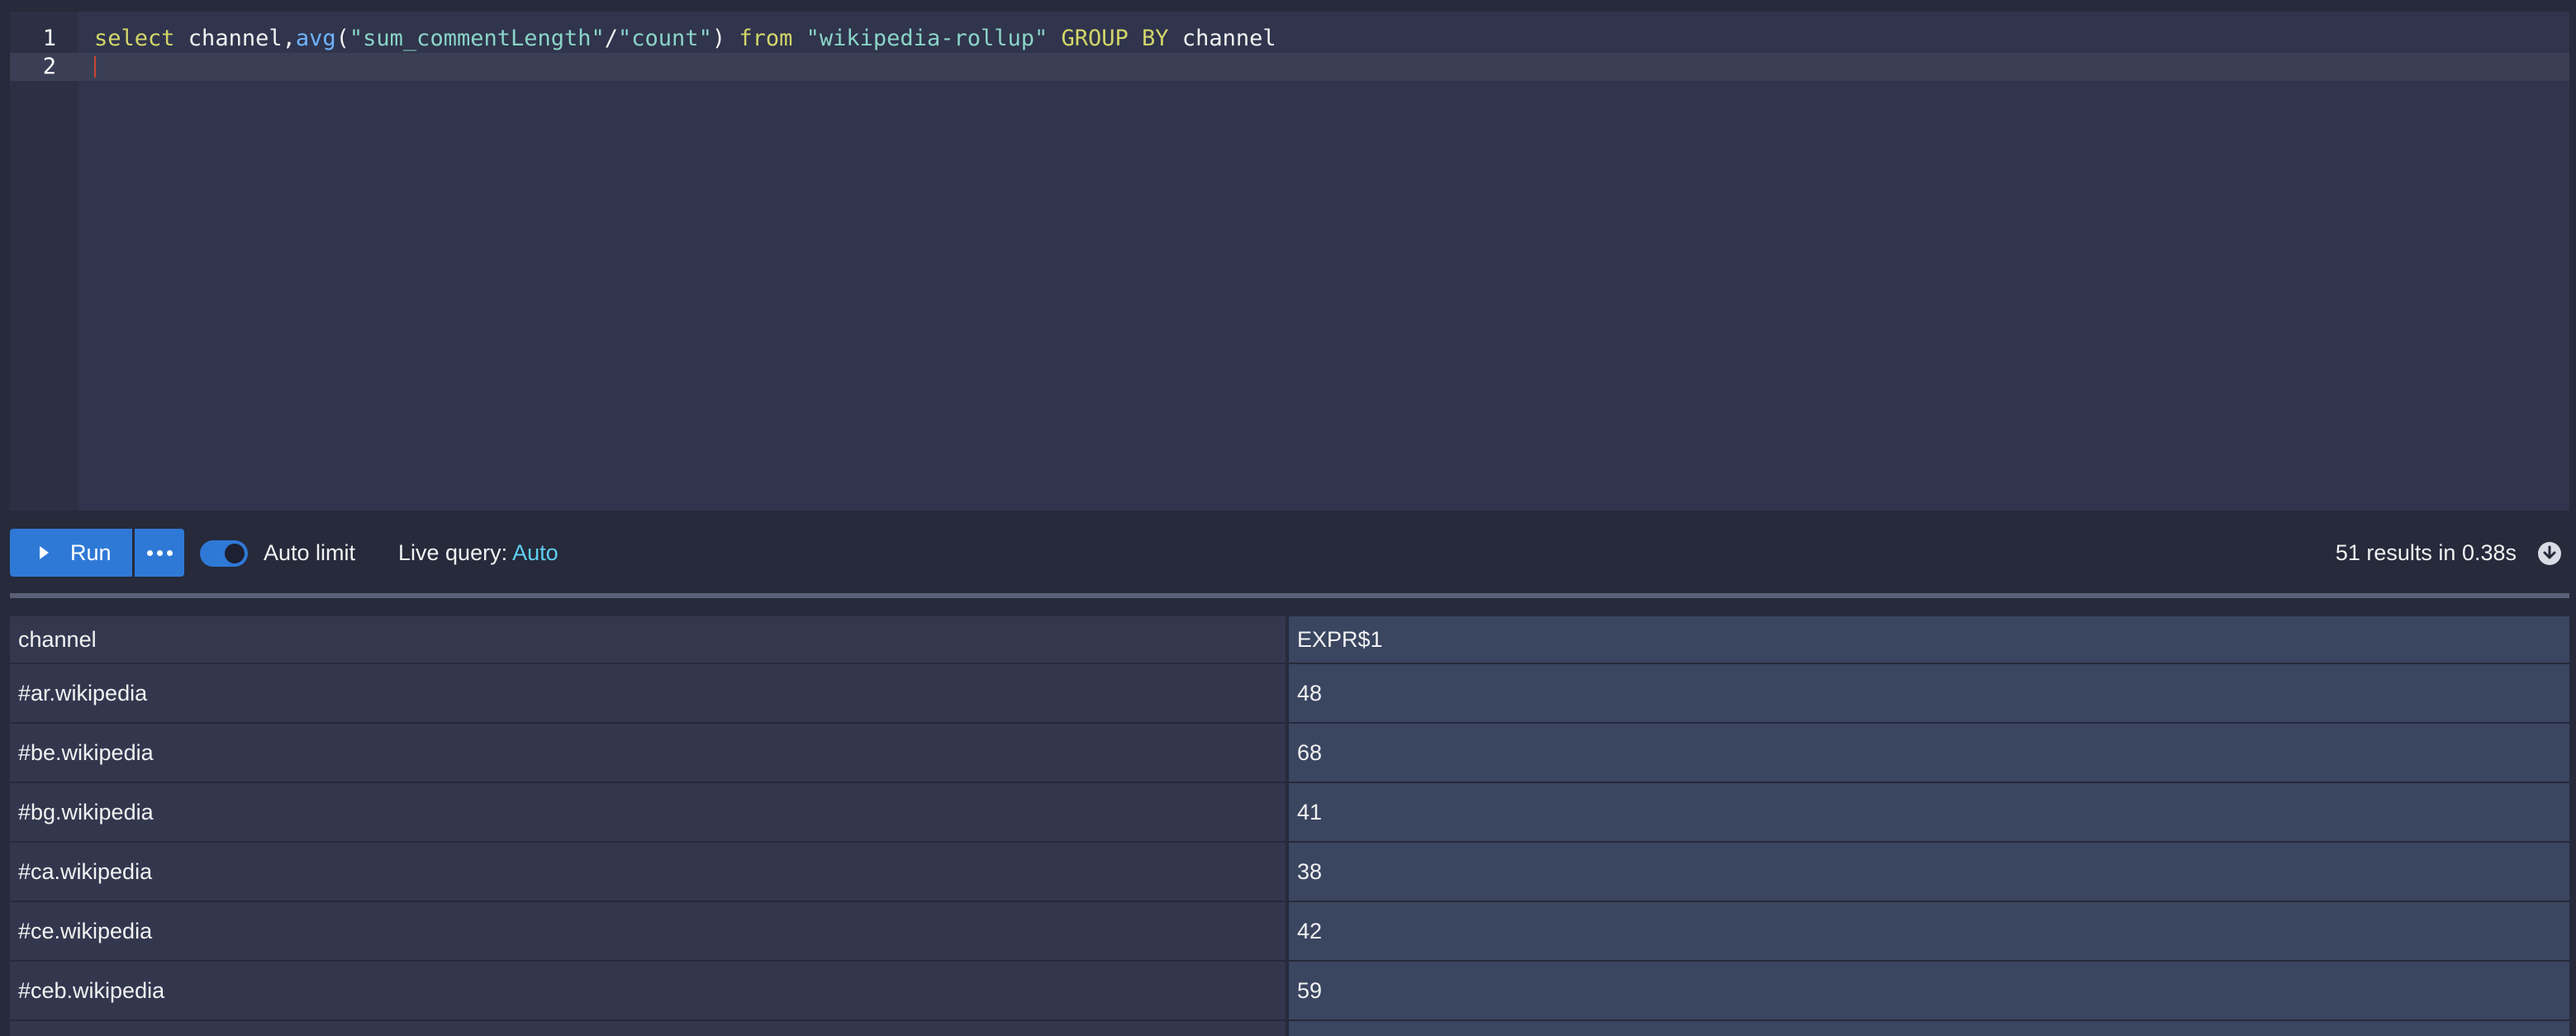  I want to click on table-cell-value: 42, so click(1929, 931).